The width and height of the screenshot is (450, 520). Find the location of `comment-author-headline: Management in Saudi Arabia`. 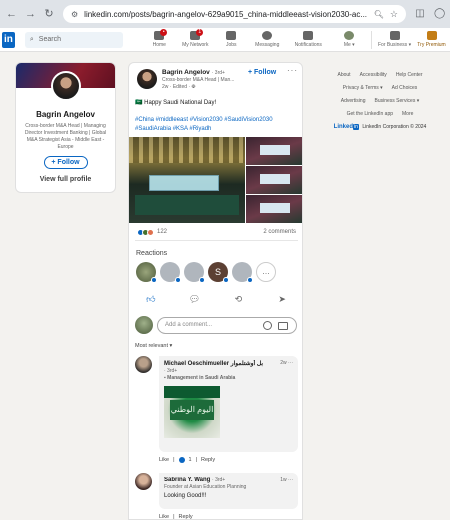

comment-author-headline: Management in Saudi Arabia is located at coordinates (201, 378).